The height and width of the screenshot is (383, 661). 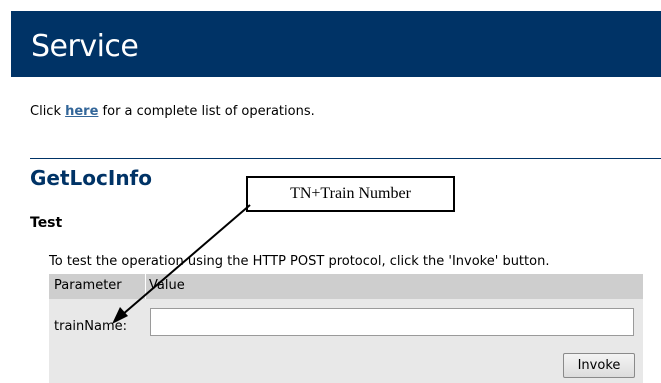 I want to click on operations-list-link: here, so click(x=81, y=111).